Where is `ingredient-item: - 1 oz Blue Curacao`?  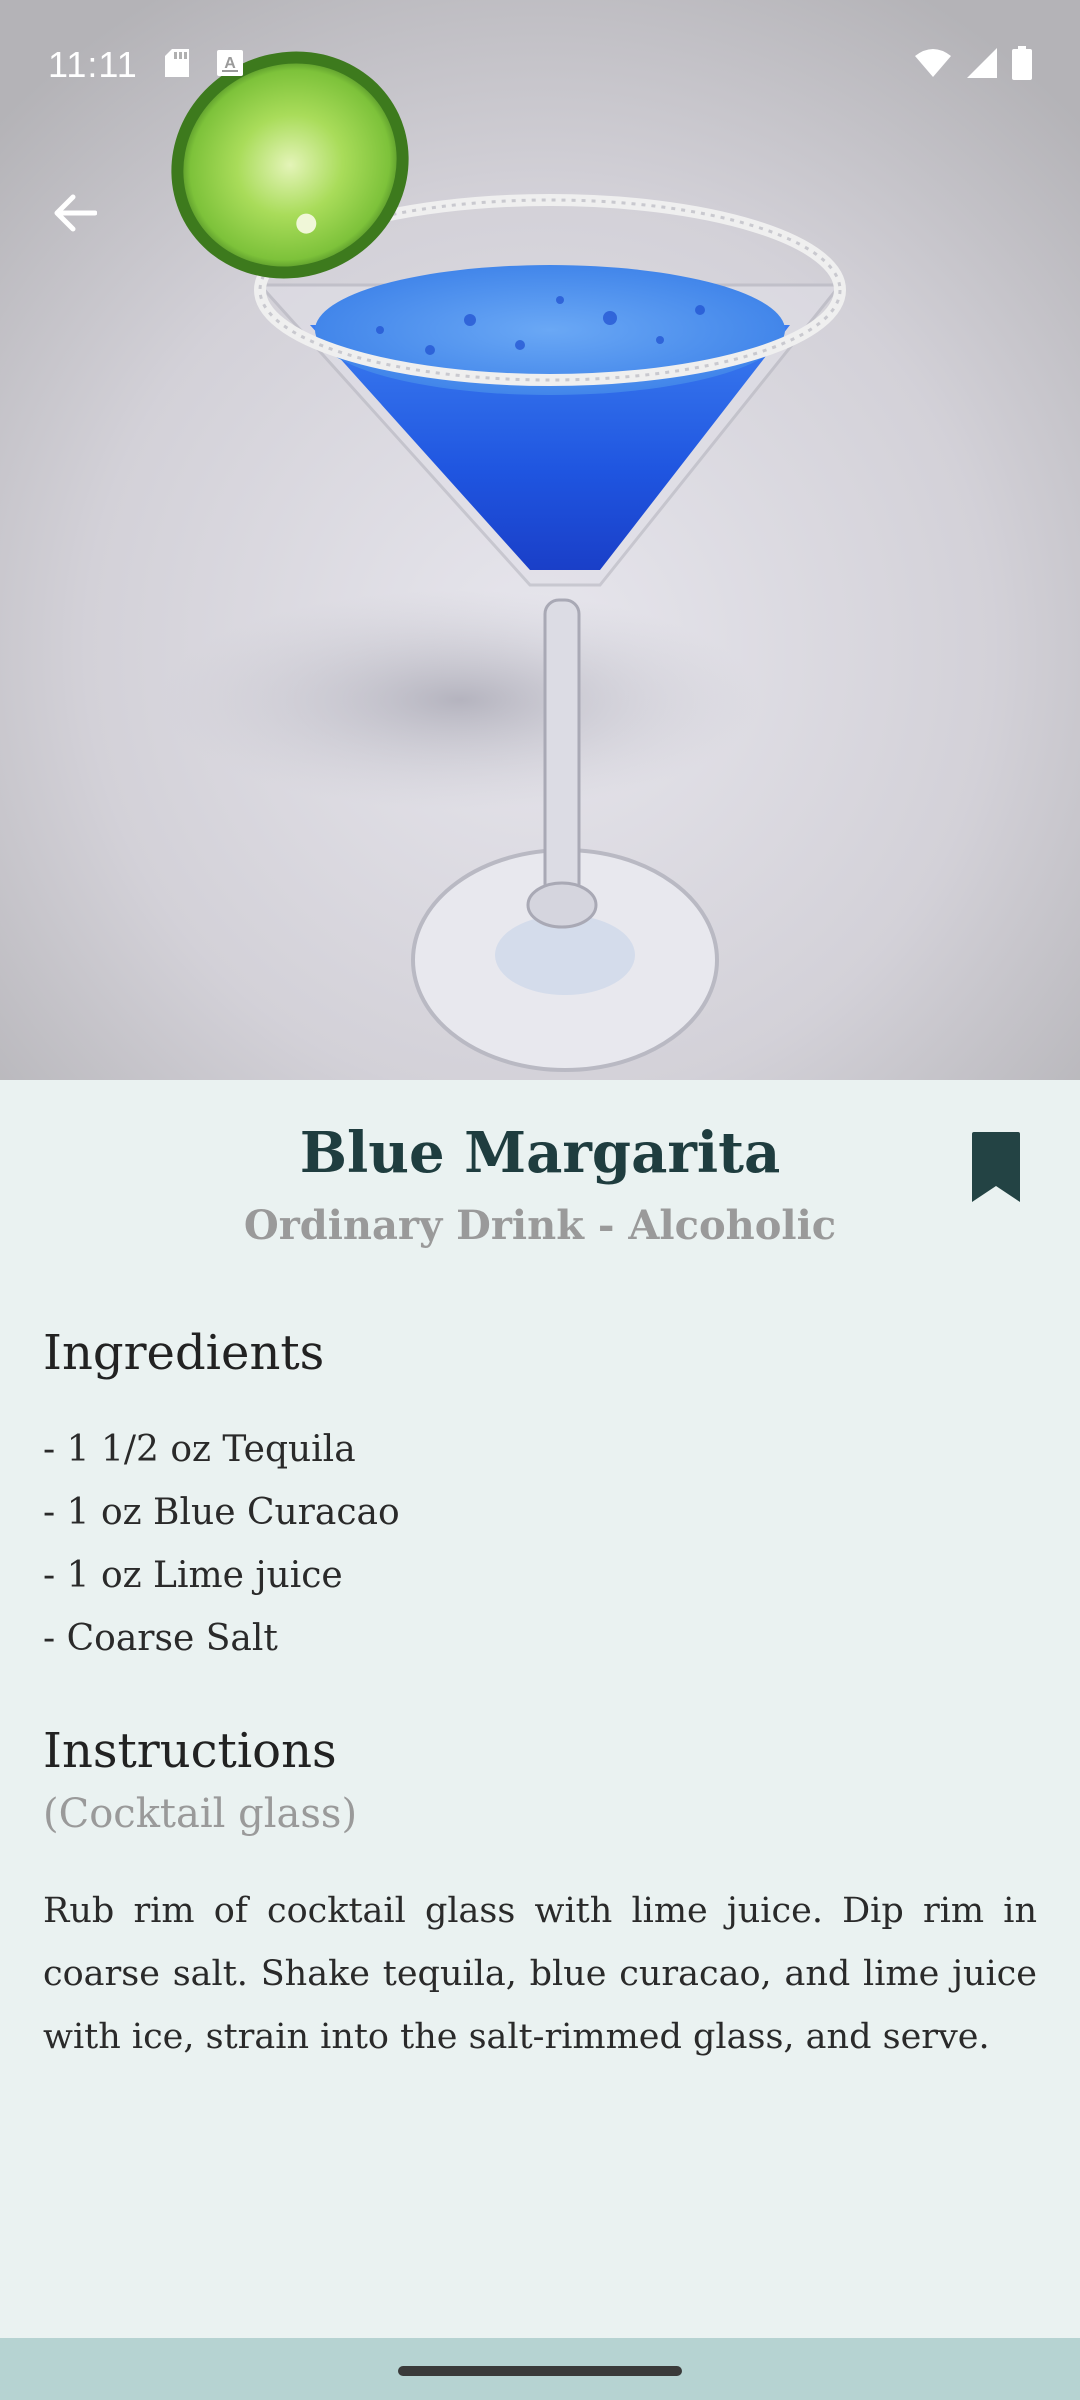 ingredient-item: - 1 oz Blue Curacao is located at coordinates (221, 1512).